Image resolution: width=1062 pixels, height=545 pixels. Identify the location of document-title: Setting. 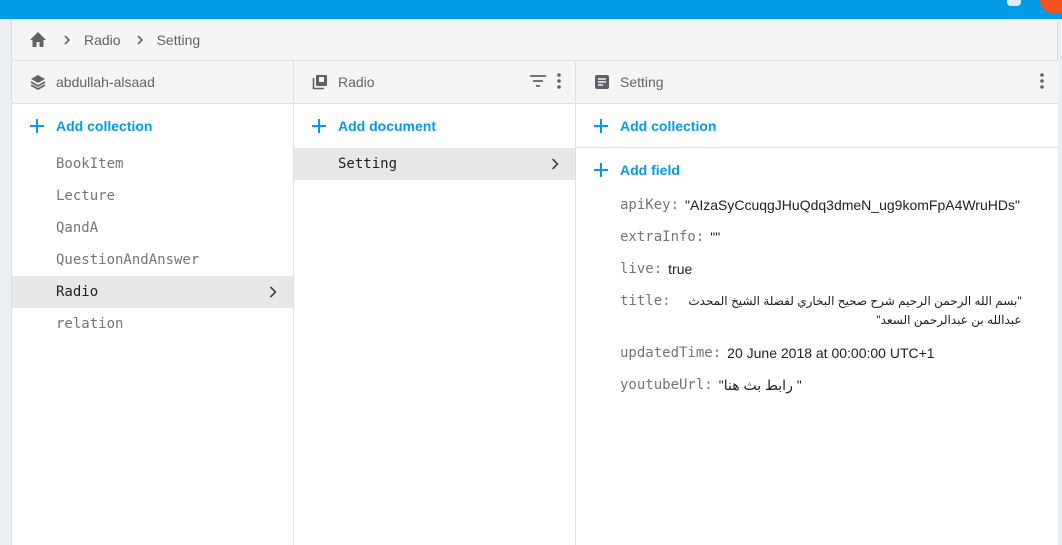
(642, 82).